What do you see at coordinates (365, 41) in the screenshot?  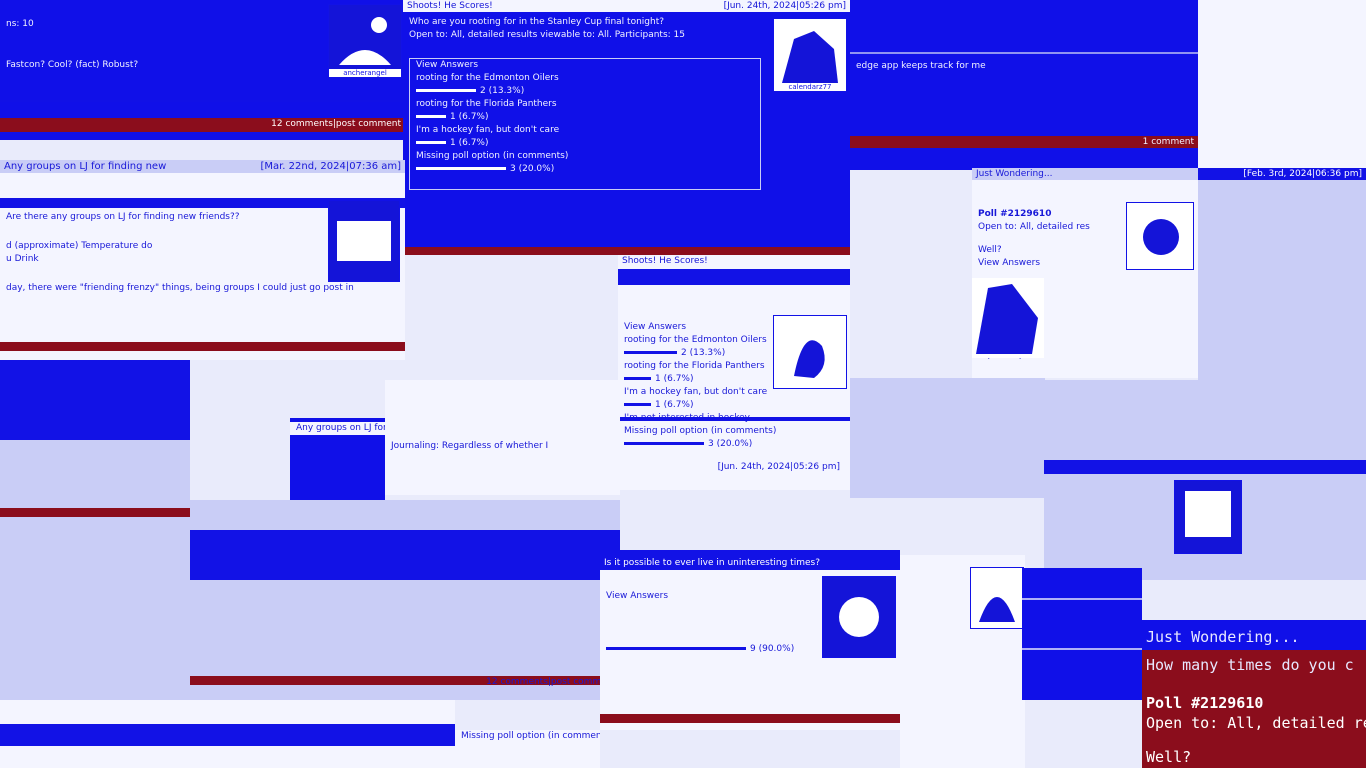 I see `user-avatar: ancherangel` at bounding box center [365, 41].